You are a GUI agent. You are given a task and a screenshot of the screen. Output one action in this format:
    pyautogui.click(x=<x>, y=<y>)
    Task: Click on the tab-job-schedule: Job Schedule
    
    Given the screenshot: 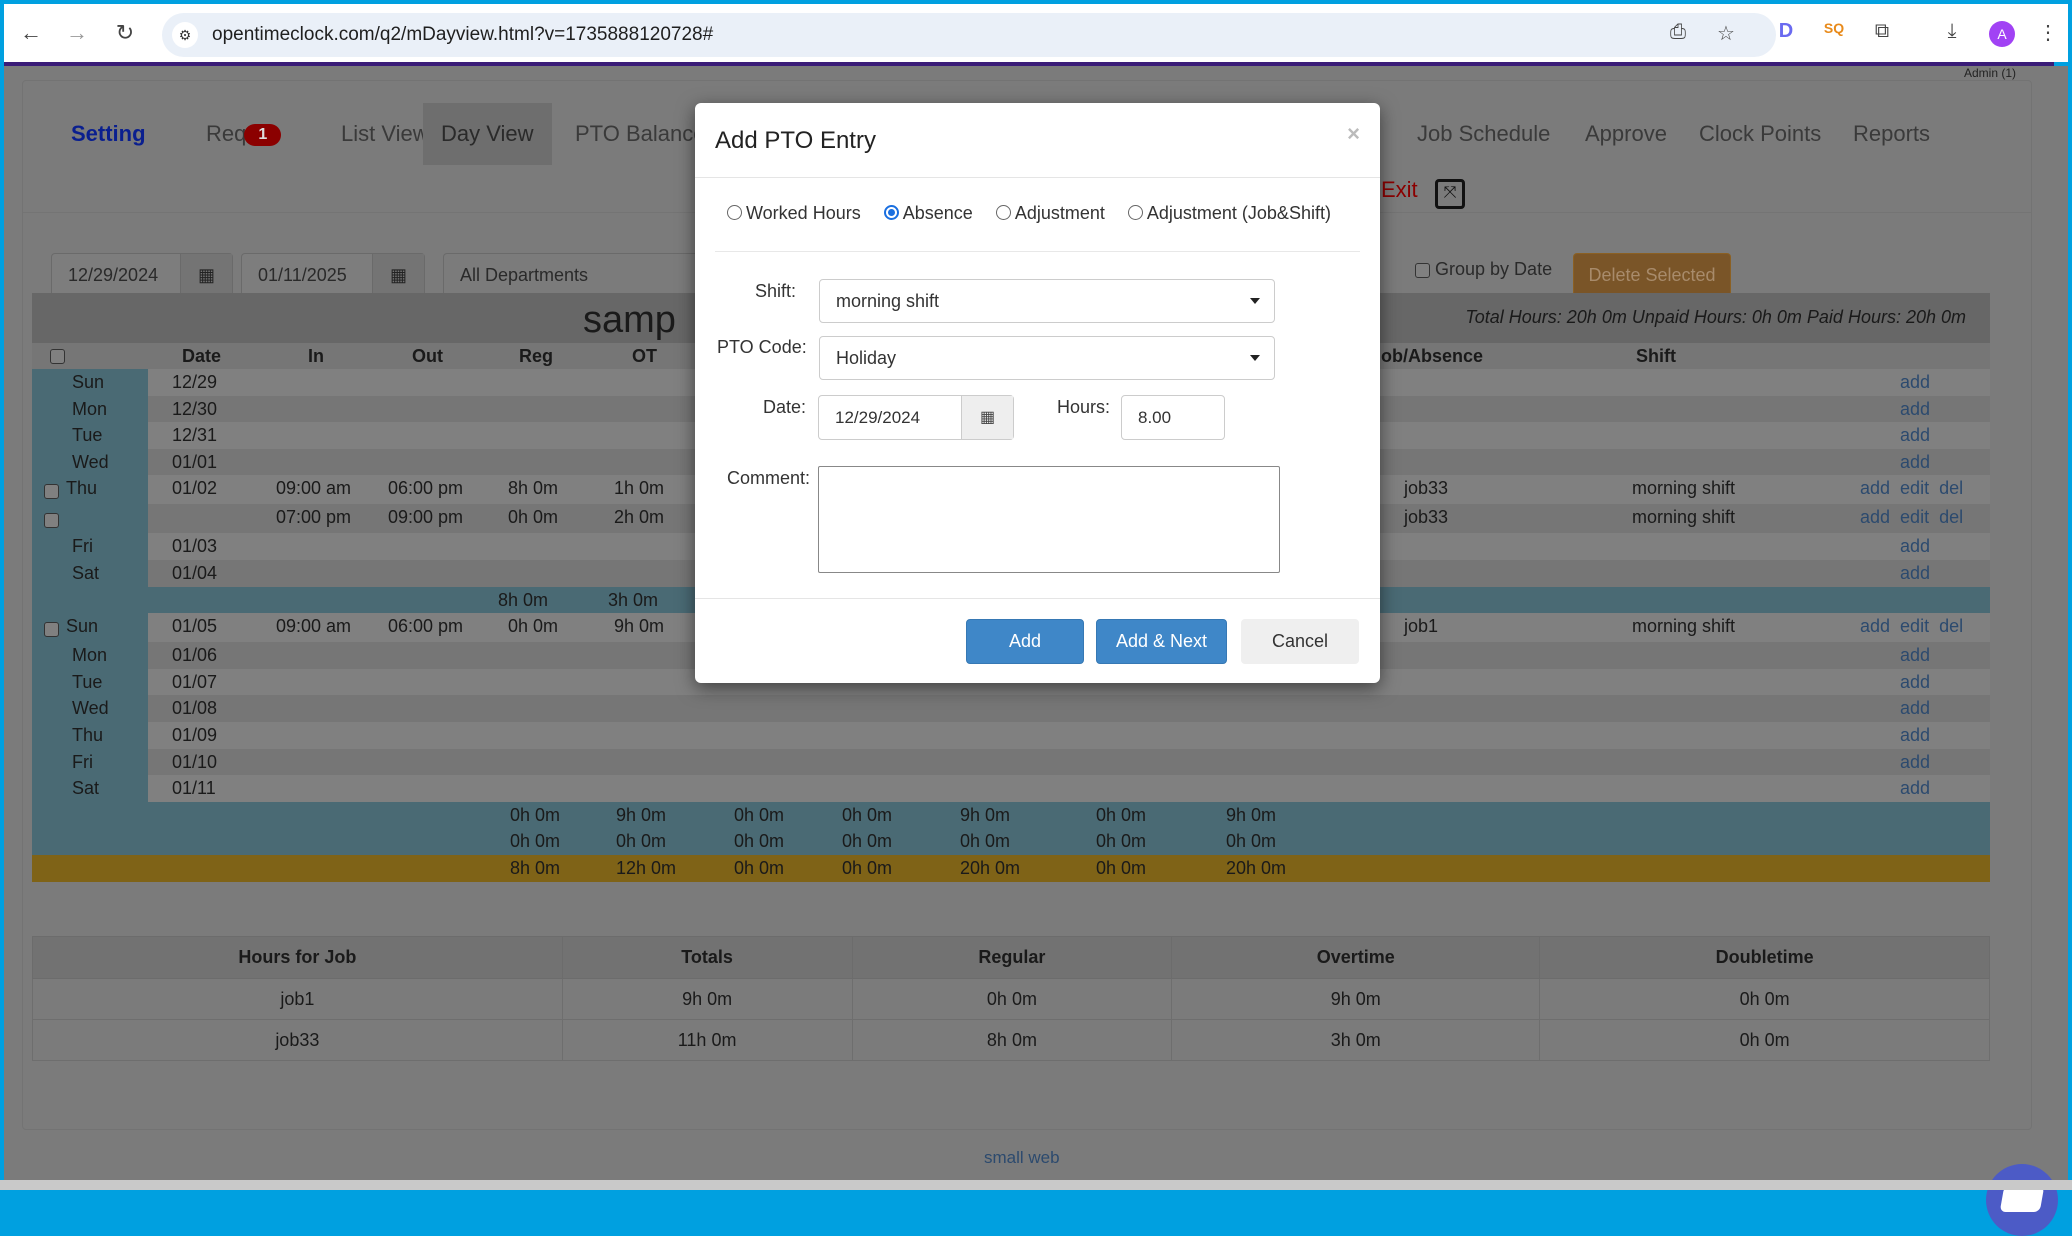 What is the action you would take?
    pyautogui.click(x=1483, y=134)
    